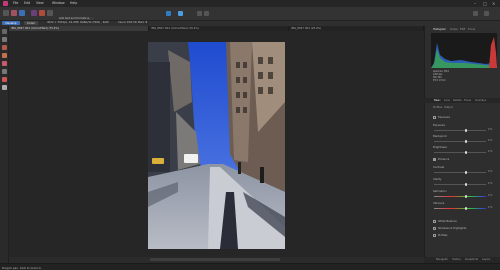  What do you see at coordinates (490, 183) in the screenshot?
I see `clarity-value: 0 %` at bounding box center [490, 183].